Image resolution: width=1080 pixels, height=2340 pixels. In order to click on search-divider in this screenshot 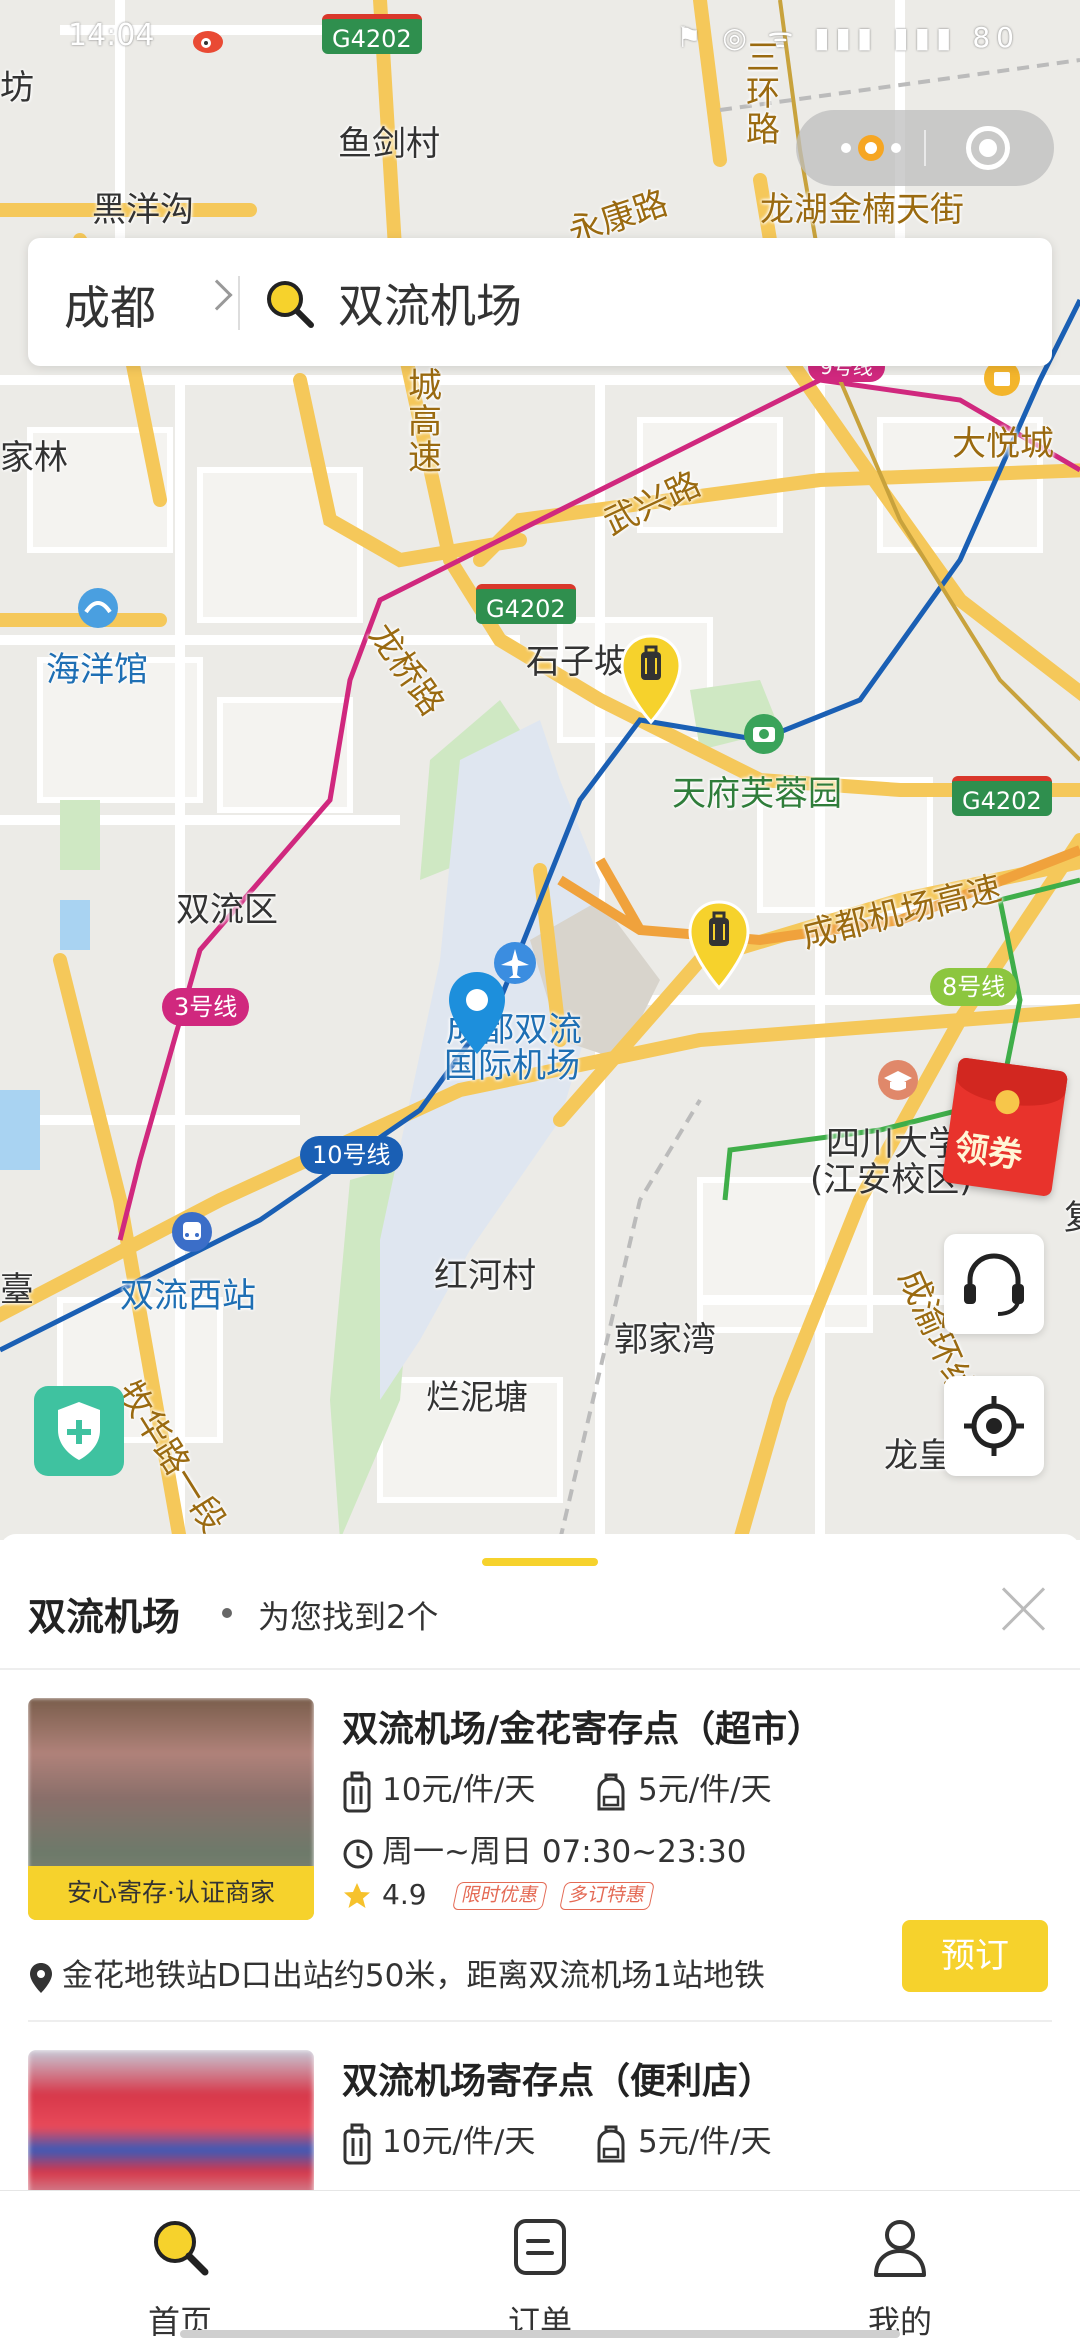, I will do `click(239, 303)`.